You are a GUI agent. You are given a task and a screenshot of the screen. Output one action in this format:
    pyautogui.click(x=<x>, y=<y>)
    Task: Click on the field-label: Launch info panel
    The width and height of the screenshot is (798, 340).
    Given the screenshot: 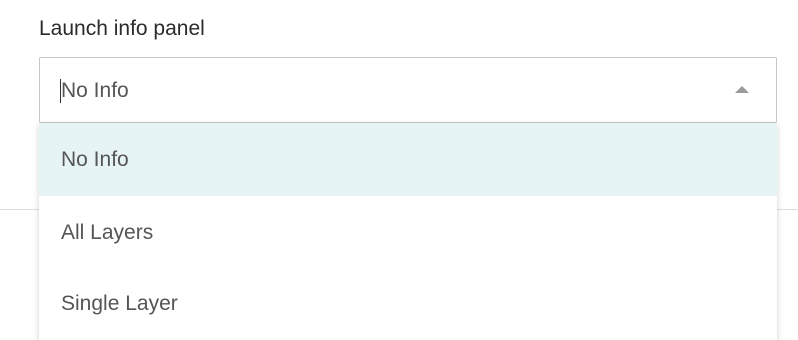 What is the action you would take?
    pyautogui.click(x=122, y=28)
    